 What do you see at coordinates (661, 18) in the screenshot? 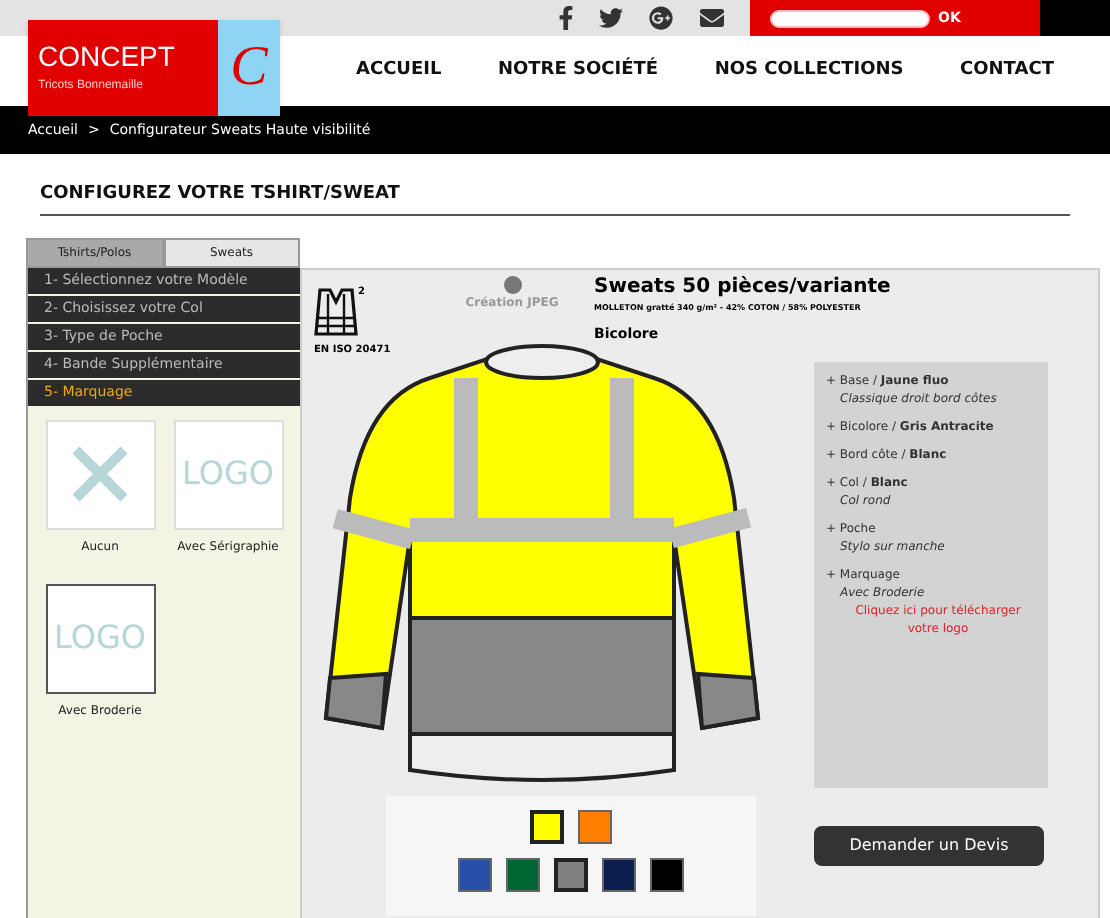
I see `google-plus-icon` at bounding box center [661, 18].